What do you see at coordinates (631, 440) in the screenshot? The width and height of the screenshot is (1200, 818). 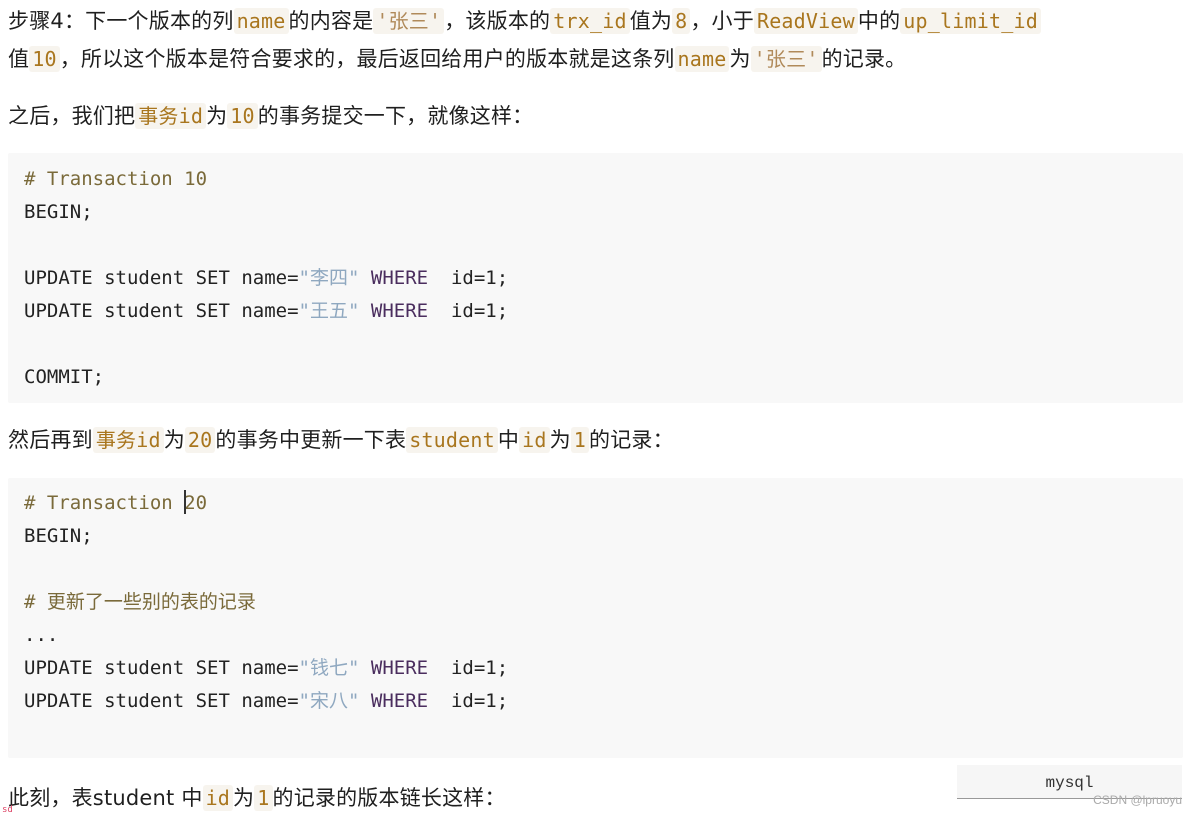 I see `text: 的记录：` at bounding box center [631, 440].